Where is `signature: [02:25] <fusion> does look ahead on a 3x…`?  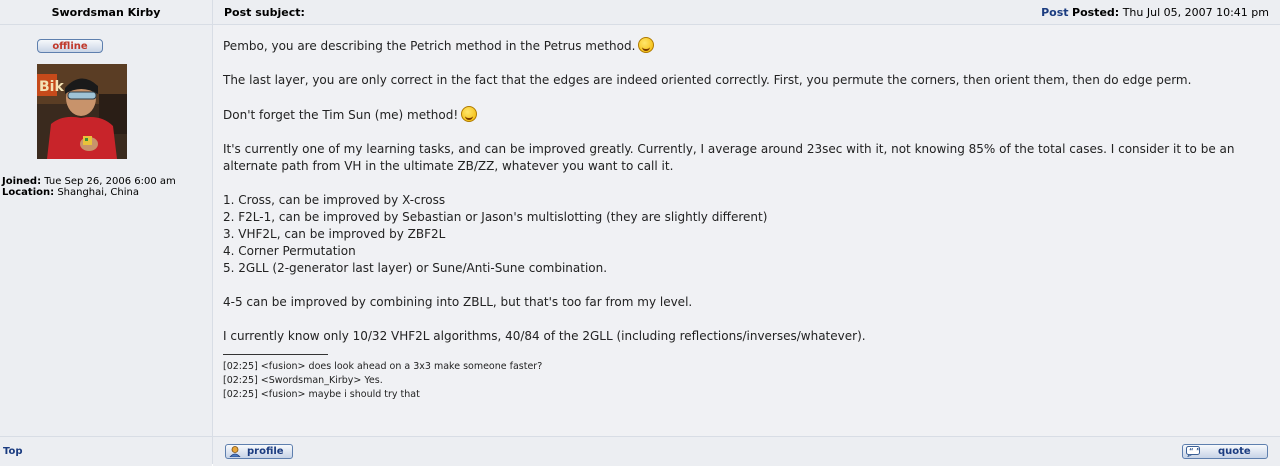 signature: [02:25] <fusion> does look ahead on a 3x… is located at coordinates (751, 381).